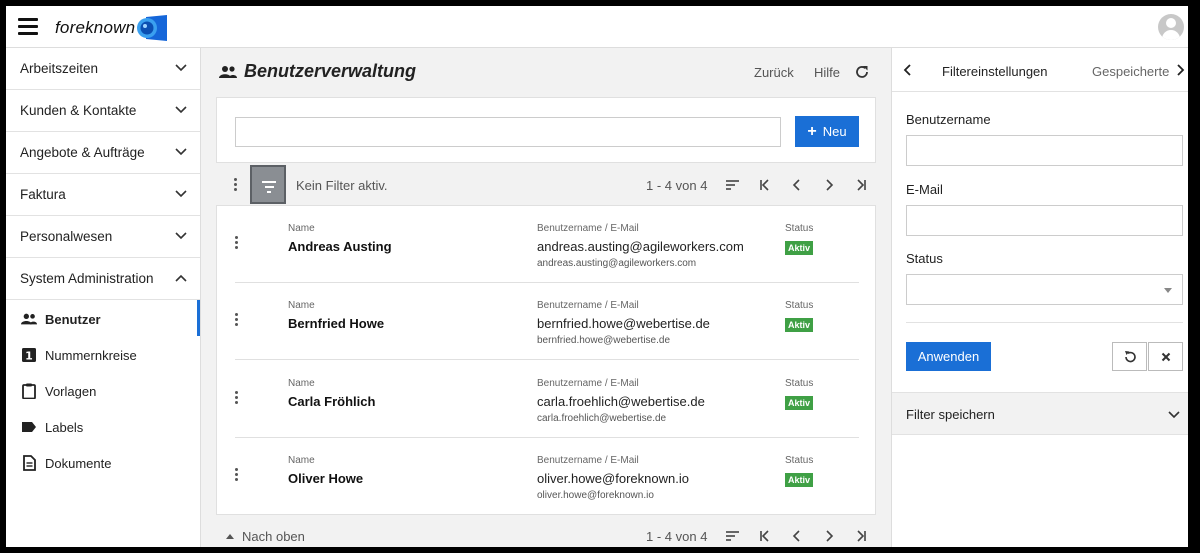 The image size is (1200, 553). What do you see at coordinates (103, 390) in the screenshot?
I see `sidebar-item-vorlagen: Vorlagen` at bounding box center [103, 390].